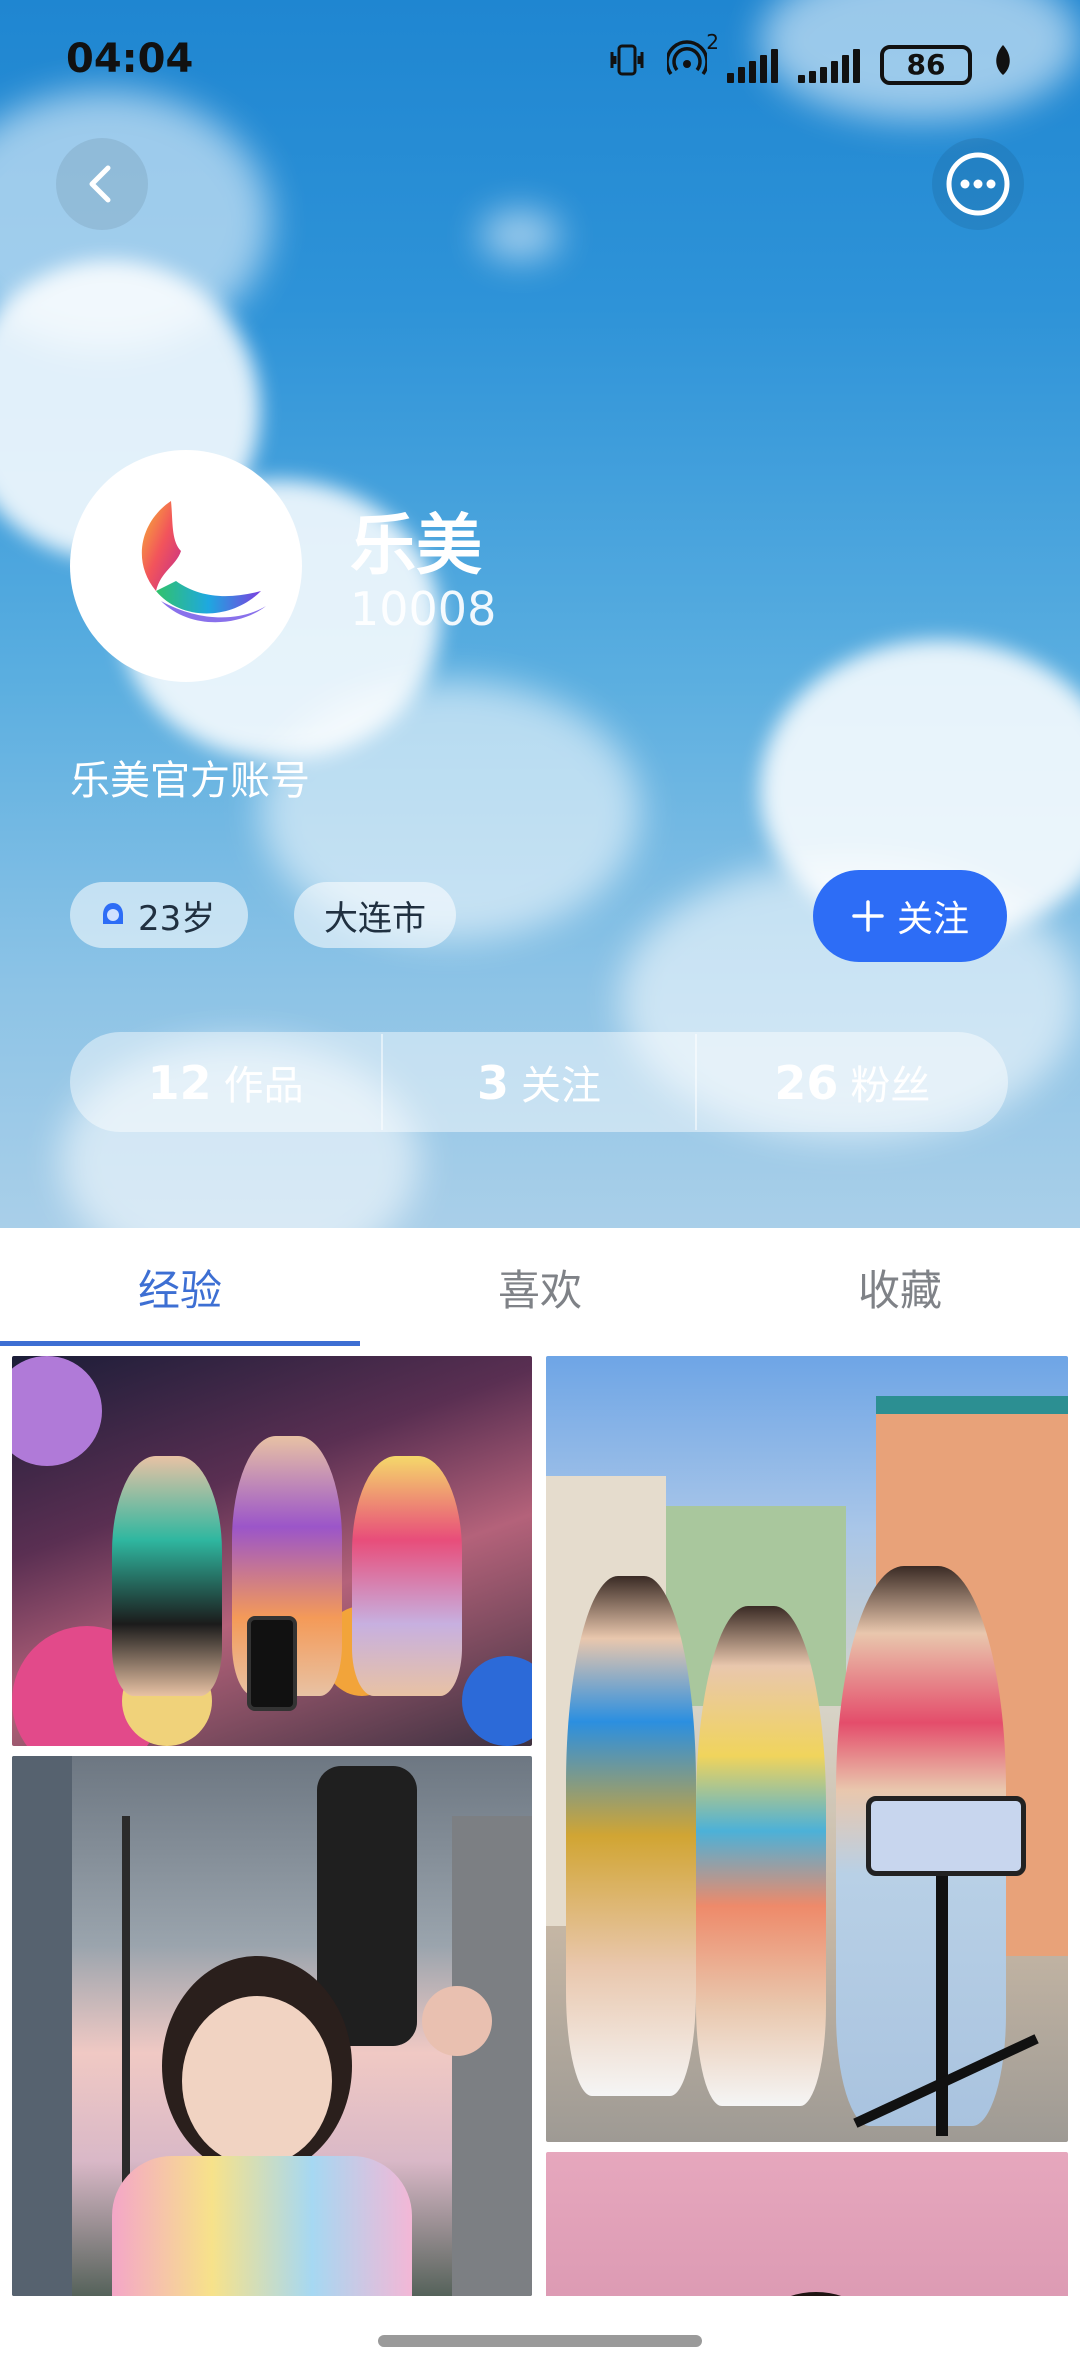 This screenshot has height=2373, width=1080. Describe the element at coordinates (540, 2341) in the screenshot. I see `home-indicator` at that location.